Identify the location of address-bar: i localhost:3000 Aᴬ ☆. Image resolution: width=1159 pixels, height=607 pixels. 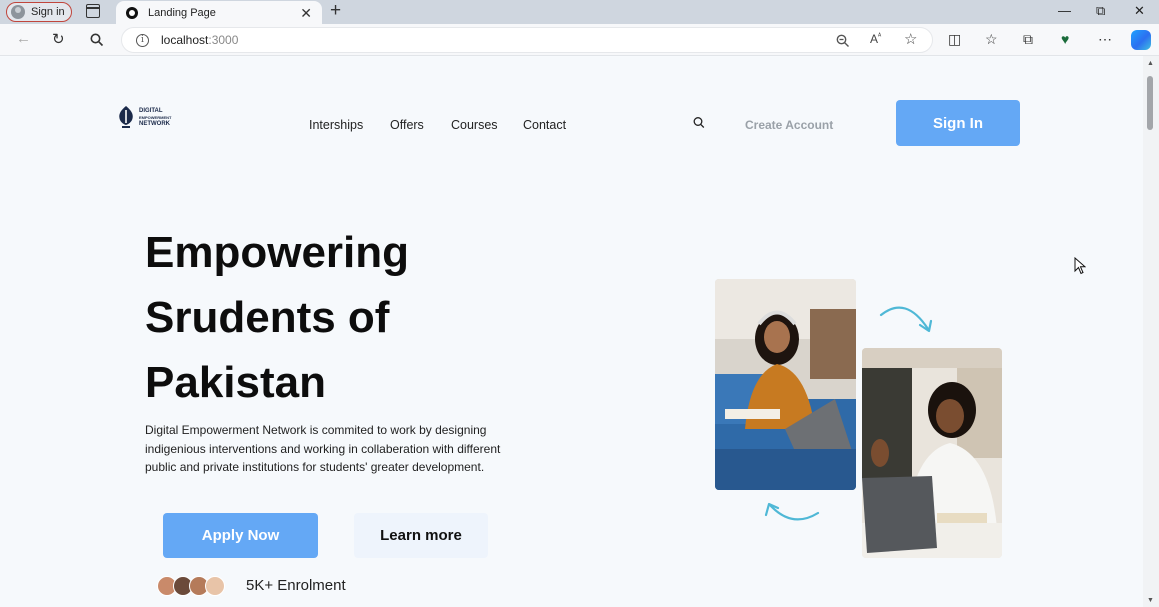
(527, 40).